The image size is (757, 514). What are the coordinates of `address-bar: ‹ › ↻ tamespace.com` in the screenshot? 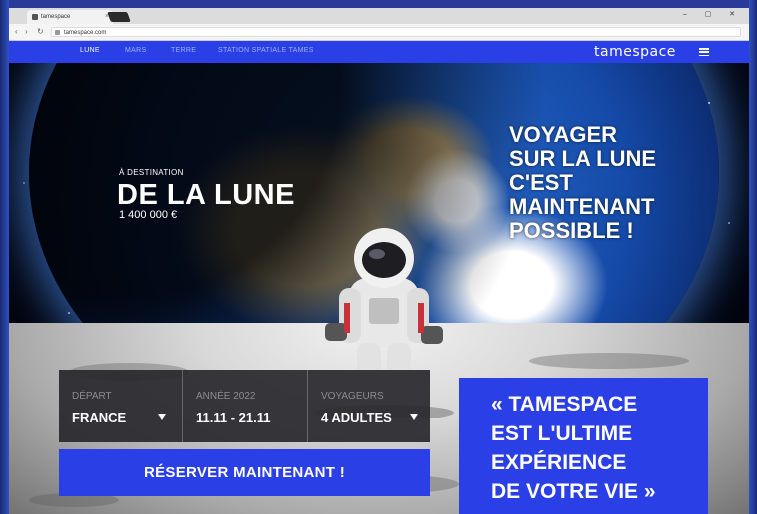 It's located at (379, 32).